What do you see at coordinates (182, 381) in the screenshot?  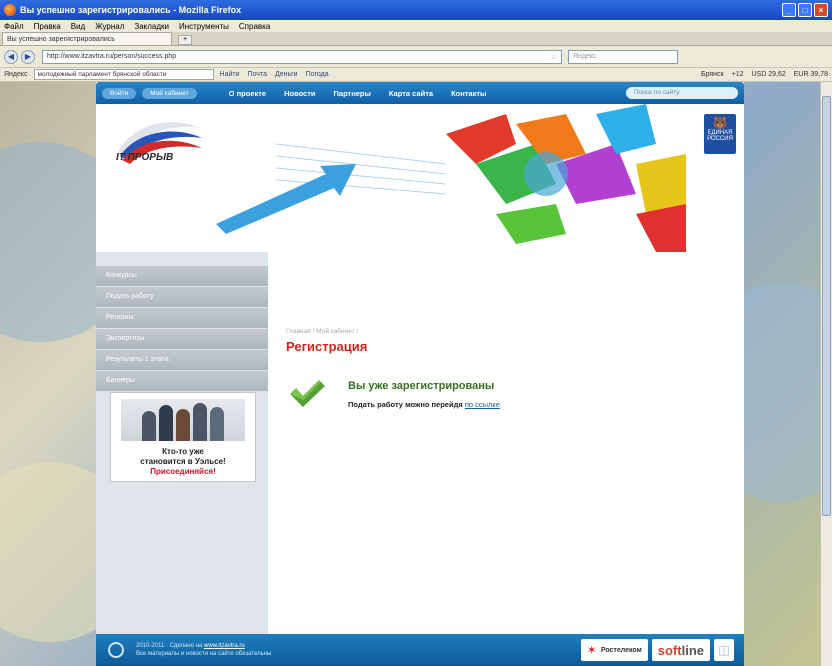 I see `sidebar-item-banners: Баннеры` at bounding box center [182, 381].